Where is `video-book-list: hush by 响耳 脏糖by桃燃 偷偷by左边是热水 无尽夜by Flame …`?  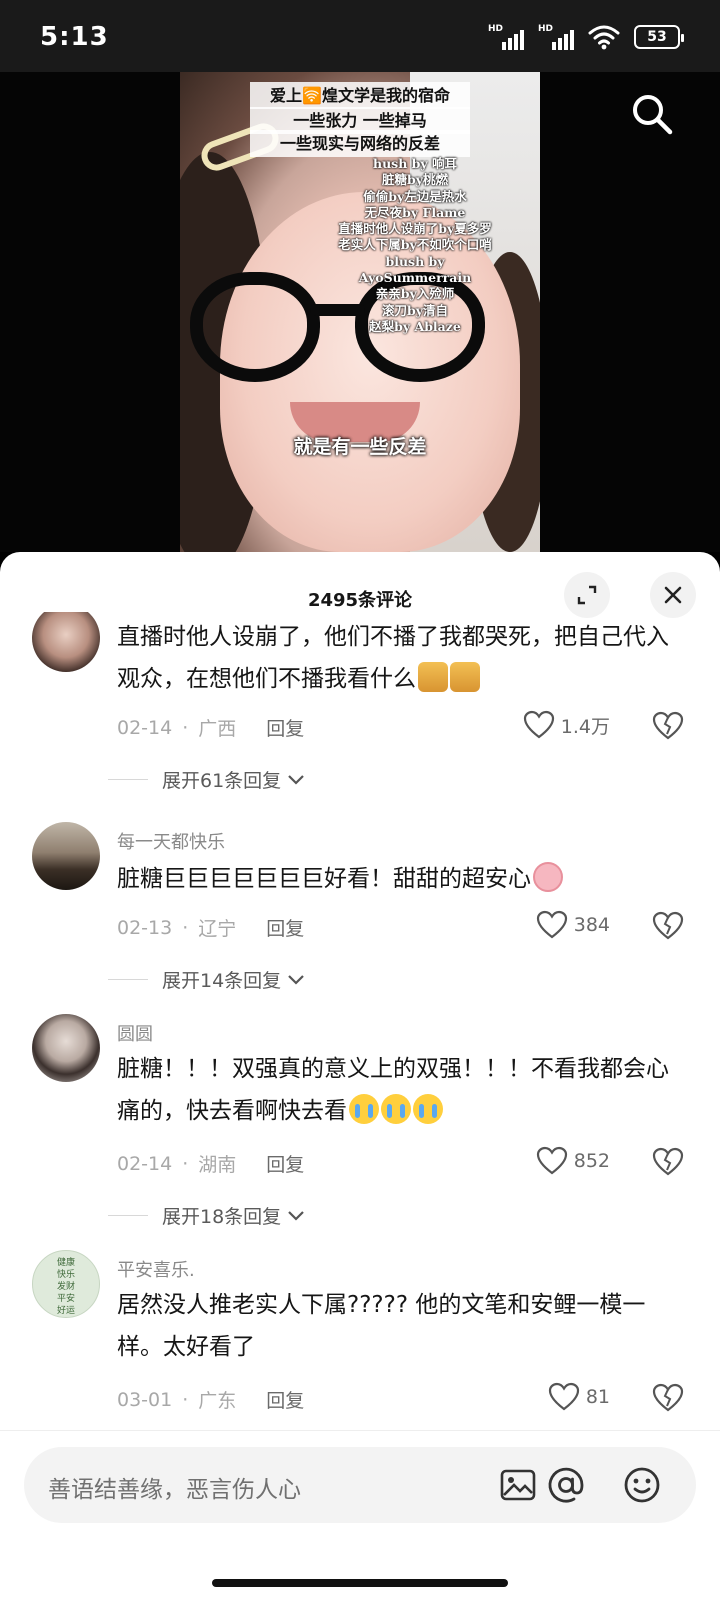 video-book-list: hush by 响耳 脏糖by桃燃 偷偷by左边是热水 无尽夜by Flame … is located at coordinates (415, 245).